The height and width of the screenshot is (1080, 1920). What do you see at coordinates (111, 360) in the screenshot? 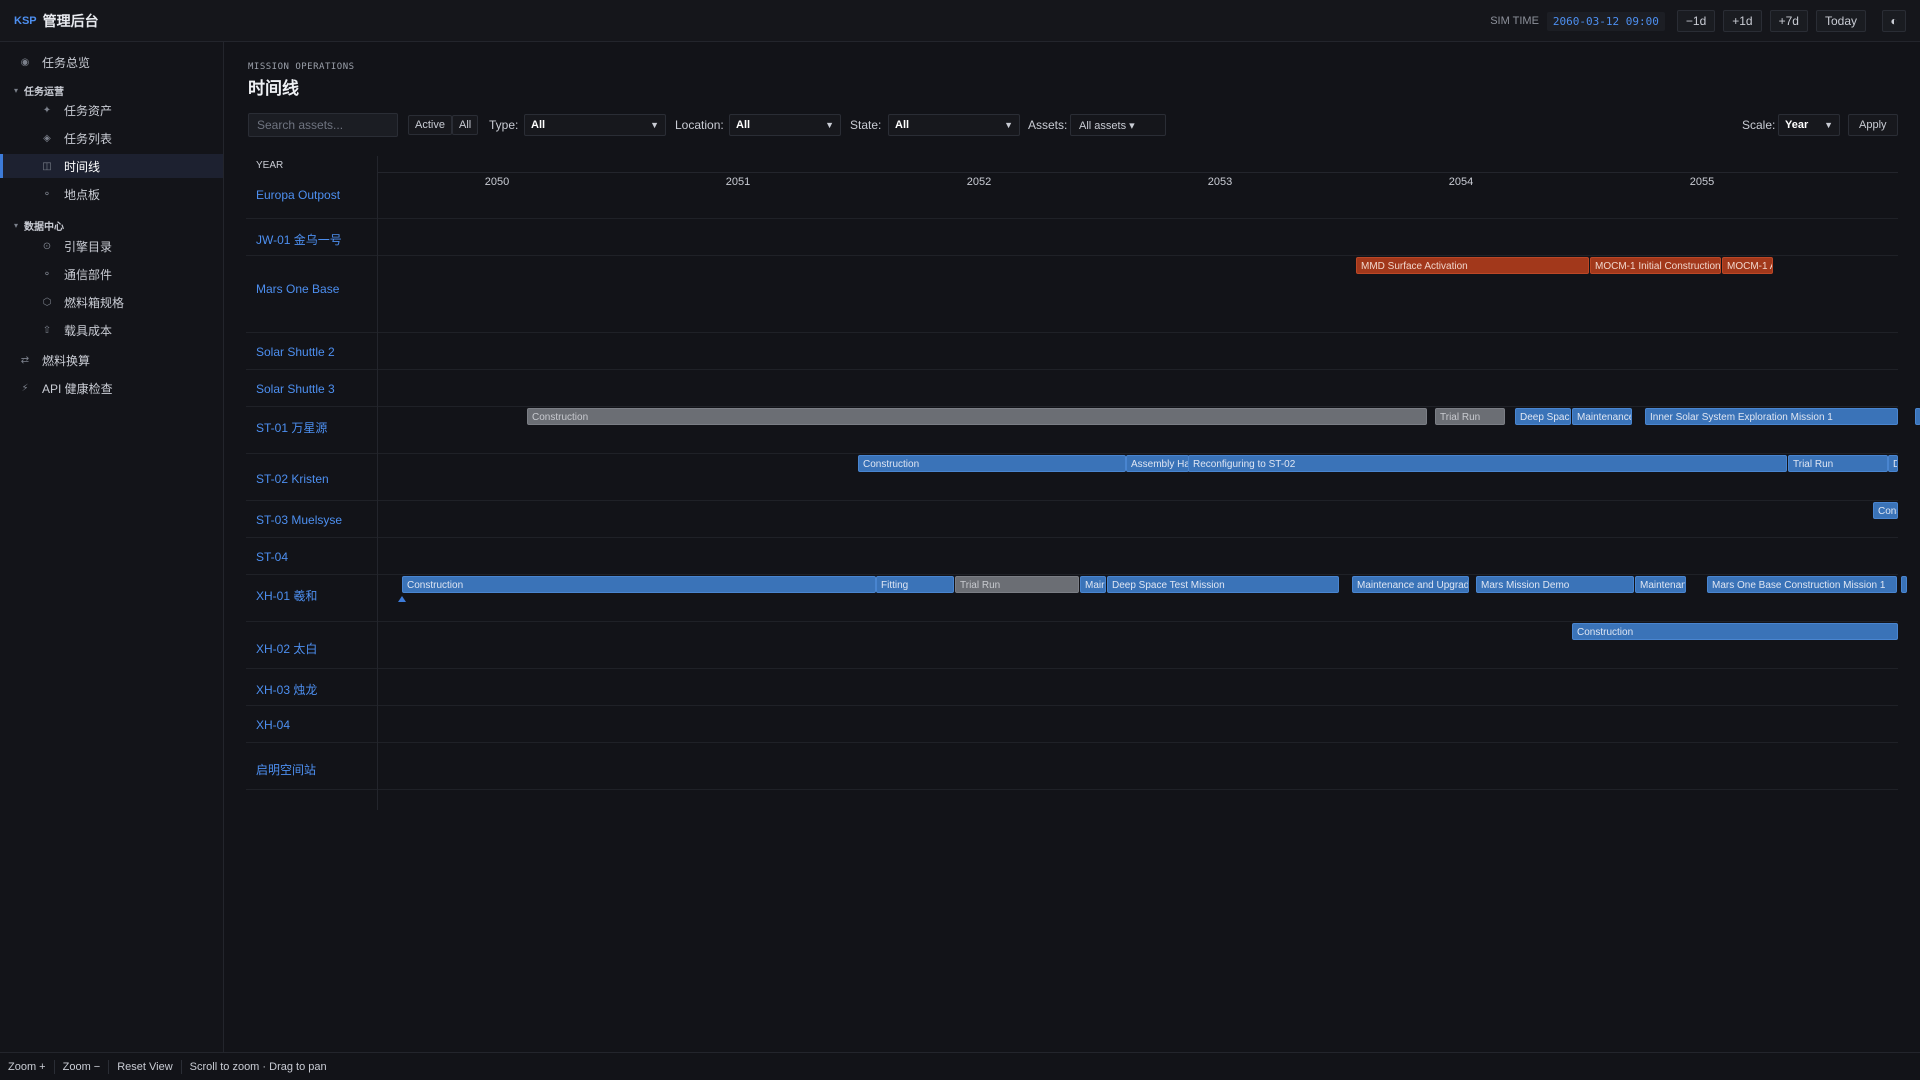
I see `sidebar-item-fuel-calc: ⇄ 燃料换算` at bounding box center [111, 360].